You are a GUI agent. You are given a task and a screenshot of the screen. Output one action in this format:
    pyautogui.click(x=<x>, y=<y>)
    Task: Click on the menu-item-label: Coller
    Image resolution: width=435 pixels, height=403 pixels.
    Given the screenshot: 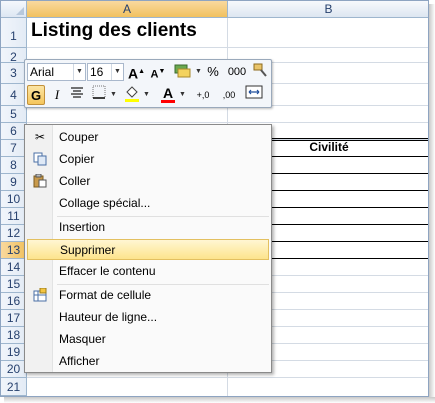 What is the action you would take?
    pyautogui.click(x=75, y=181)
    